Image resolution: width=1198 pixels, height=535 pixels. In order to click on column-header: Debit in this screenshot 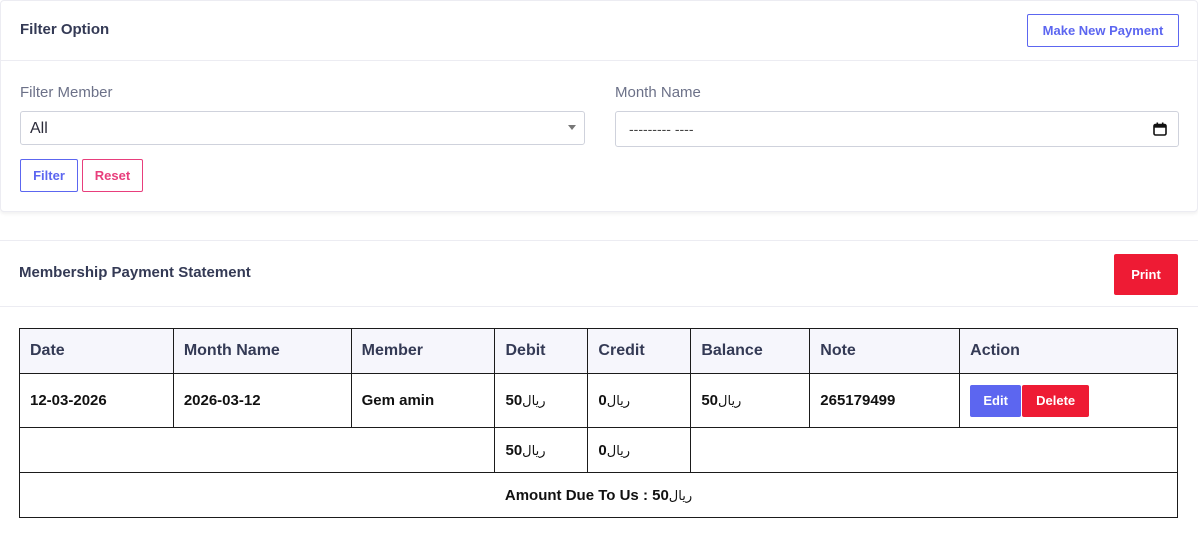, I will do `click(541, 351)`.